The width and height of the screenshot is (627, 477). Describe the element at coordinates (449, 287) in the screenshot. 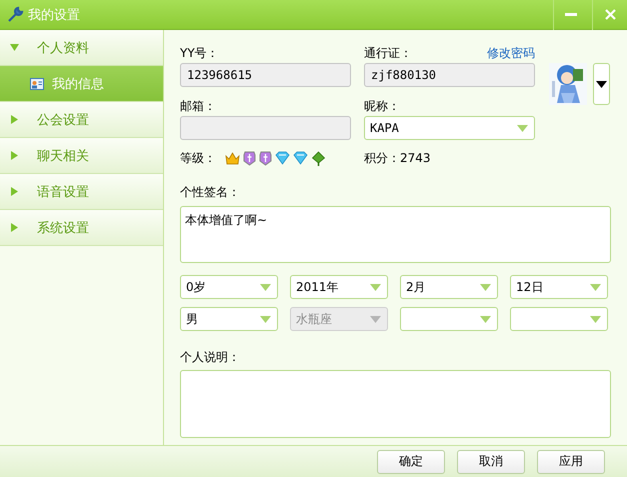

I see `dropdown: 2月` at that location.